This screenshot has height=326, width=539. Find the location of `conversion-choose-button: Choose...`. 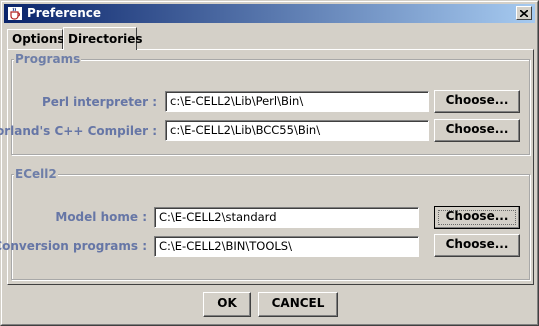

conversion-choose-button: Choose... is located at coordinates (477, 245).